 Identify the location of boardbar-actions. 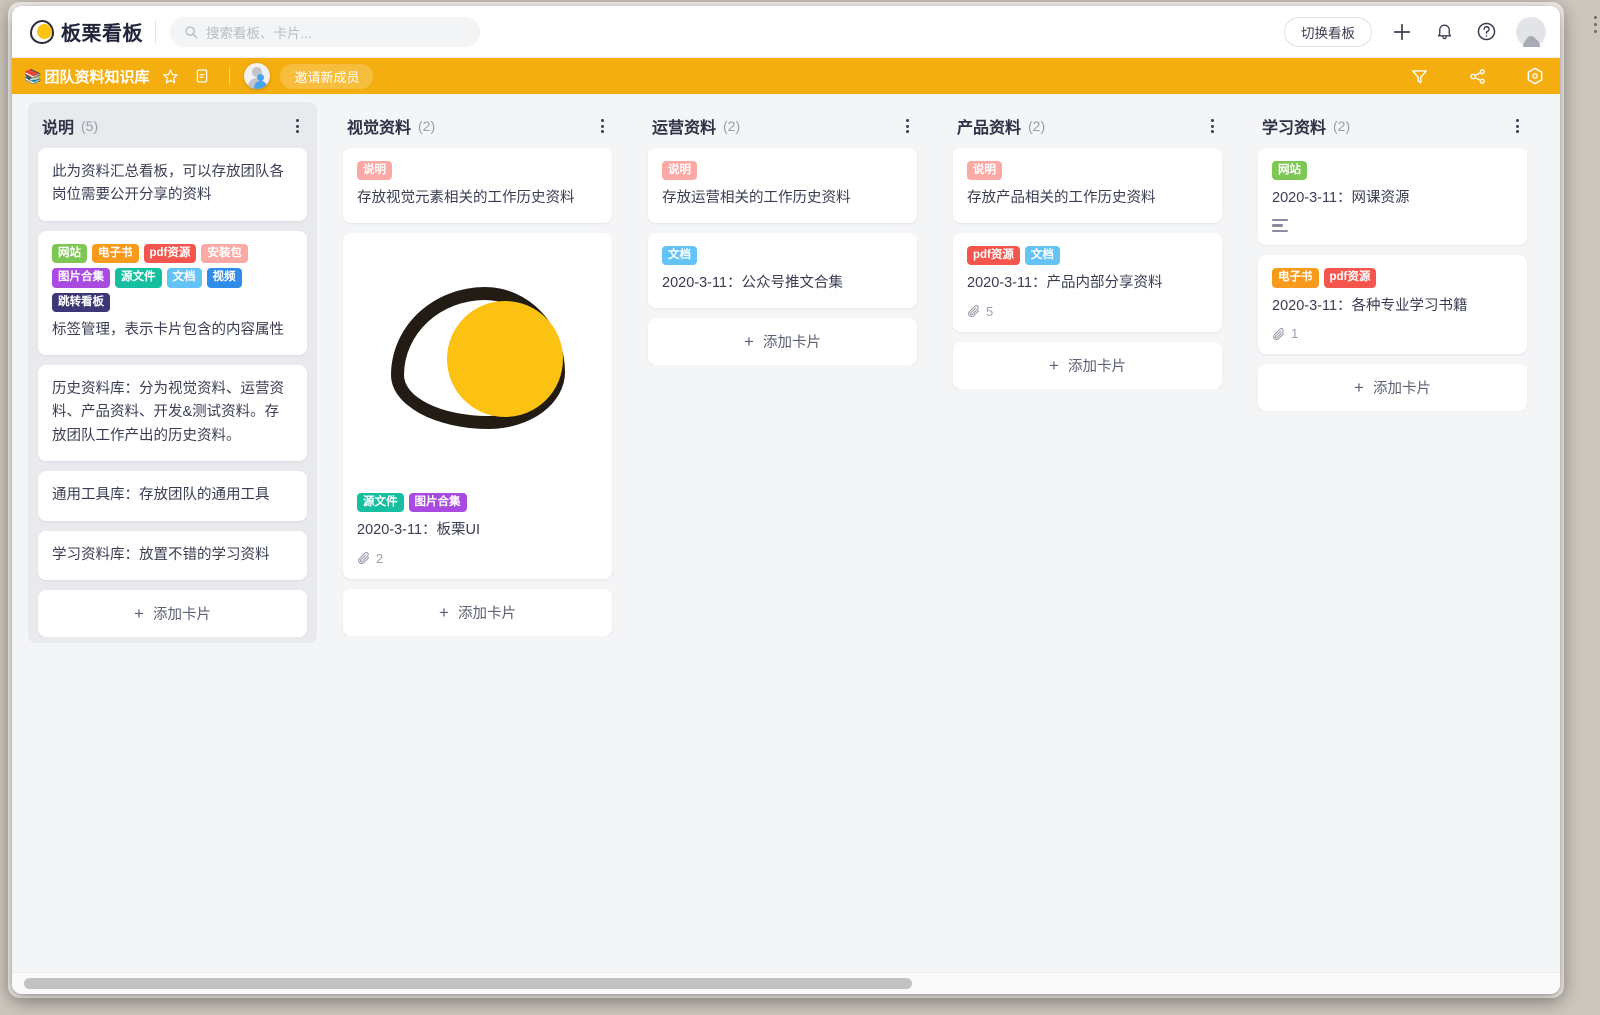
(1472, 76).